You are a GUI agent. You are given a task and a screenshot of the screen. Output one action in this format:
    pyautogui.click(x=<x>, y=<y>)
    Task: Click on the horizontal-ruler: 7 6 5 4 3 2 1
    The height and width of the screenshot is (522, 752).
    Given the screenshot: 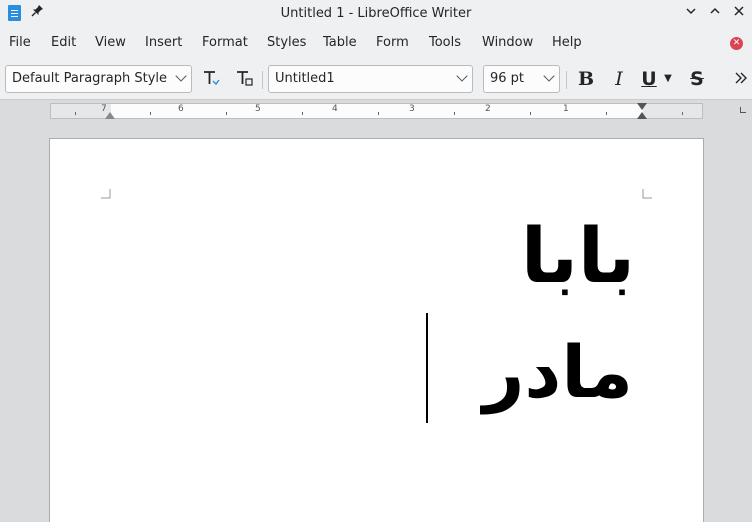 What is the action you would take?
    pyautogui.click(x=376, y=111)
    